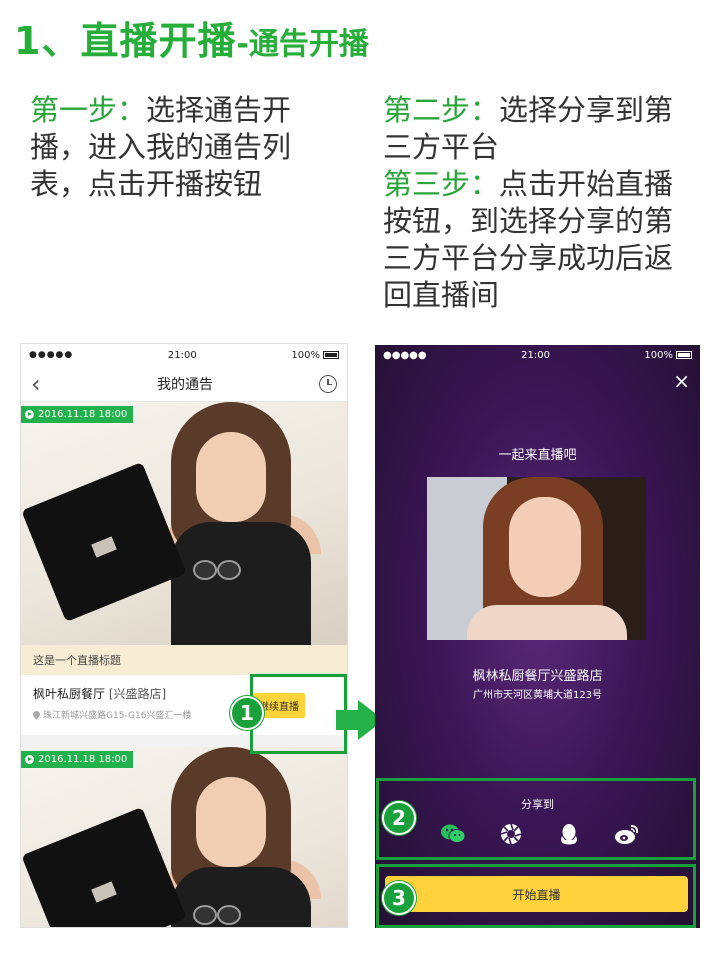 This screenshot has height=960, width=720. What do you see at coordinates (536, 558) in the screenshot?
I see `cover-photo` at bounding box center [536, 558].